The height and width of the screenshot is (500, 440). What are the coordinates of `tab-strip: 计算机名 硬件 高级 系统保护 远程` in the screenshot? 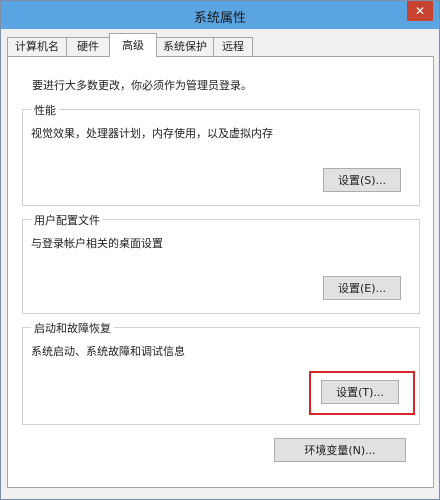 It's located at (220, 45).